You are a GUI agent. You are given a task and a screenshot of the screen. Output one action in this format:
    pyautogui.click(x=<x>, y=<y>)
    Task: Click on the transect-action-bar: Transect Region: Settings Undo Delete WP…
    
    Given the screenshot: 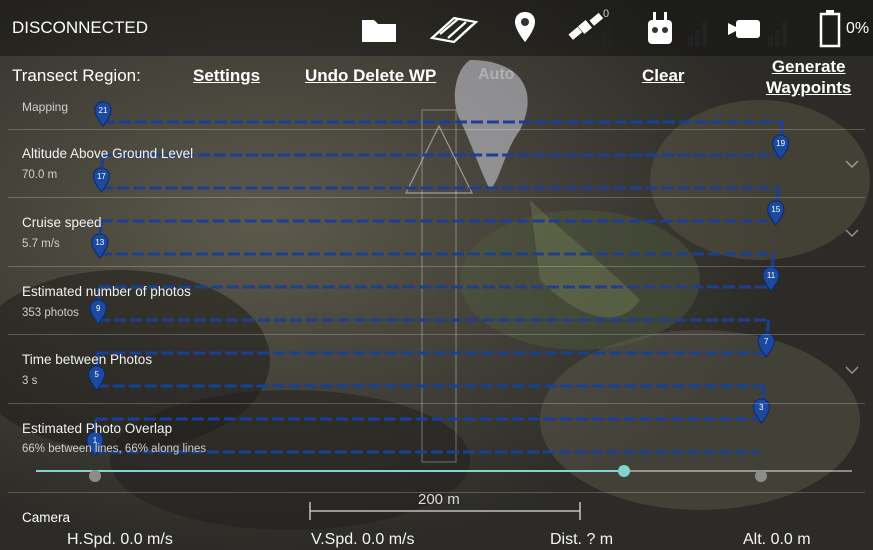 What is the action you would take?
    pyautogui.click(x=436, y=78)
    